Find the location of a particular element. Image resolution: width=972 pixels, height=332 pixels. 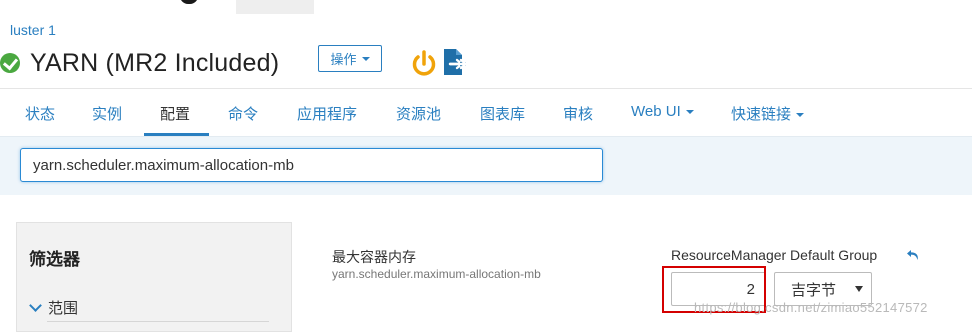

tab-status: 状态 is located at coordinates (40, 113).